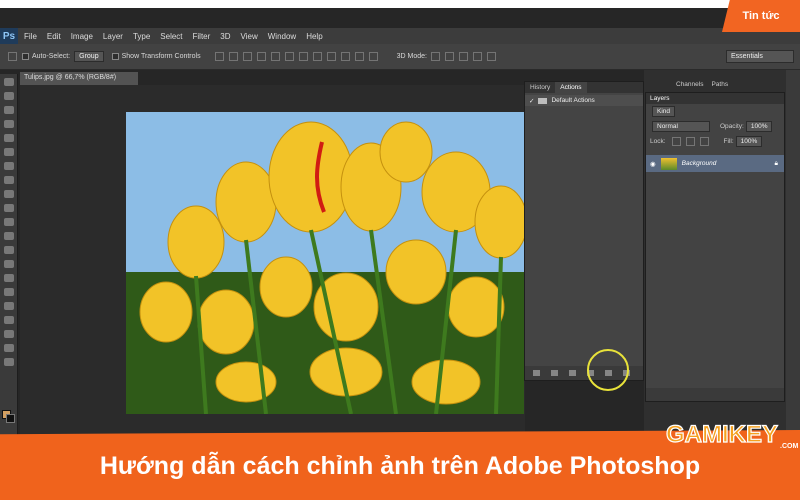  I want to click on opacity-label: Opacity:, so click(732, 126).